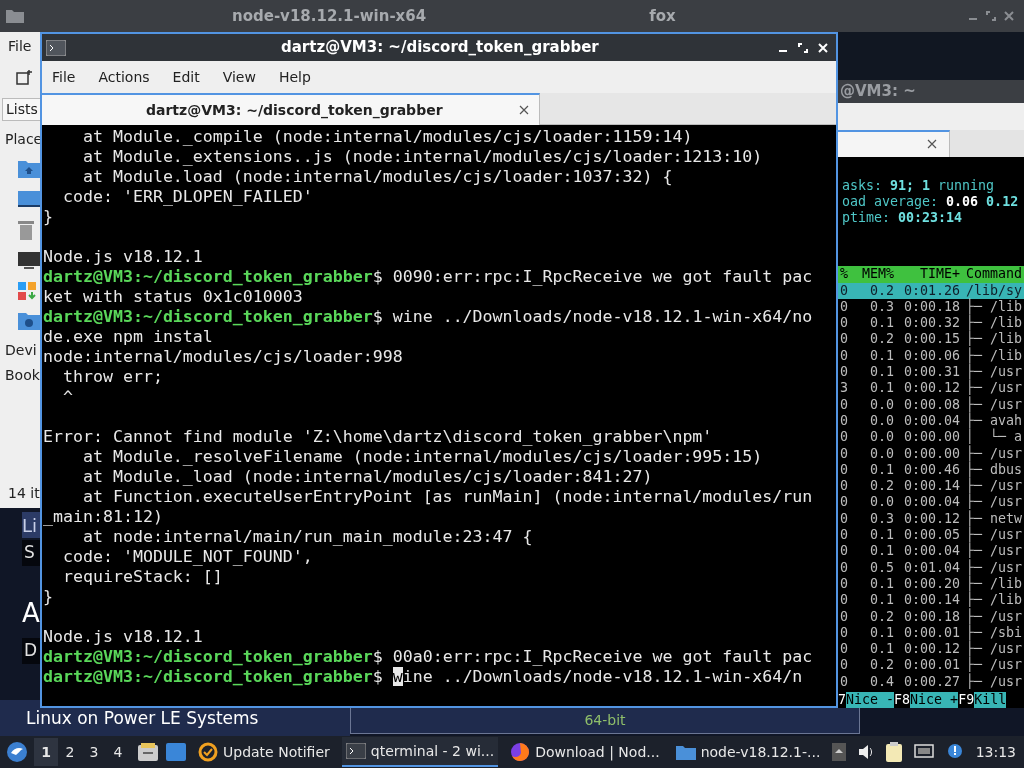 This screenshot has height=768, width=1024. What do you see at coordinates (186, 77) in the screenshot?
I see `menu-item: Edit` at bounding box center [186, 77].